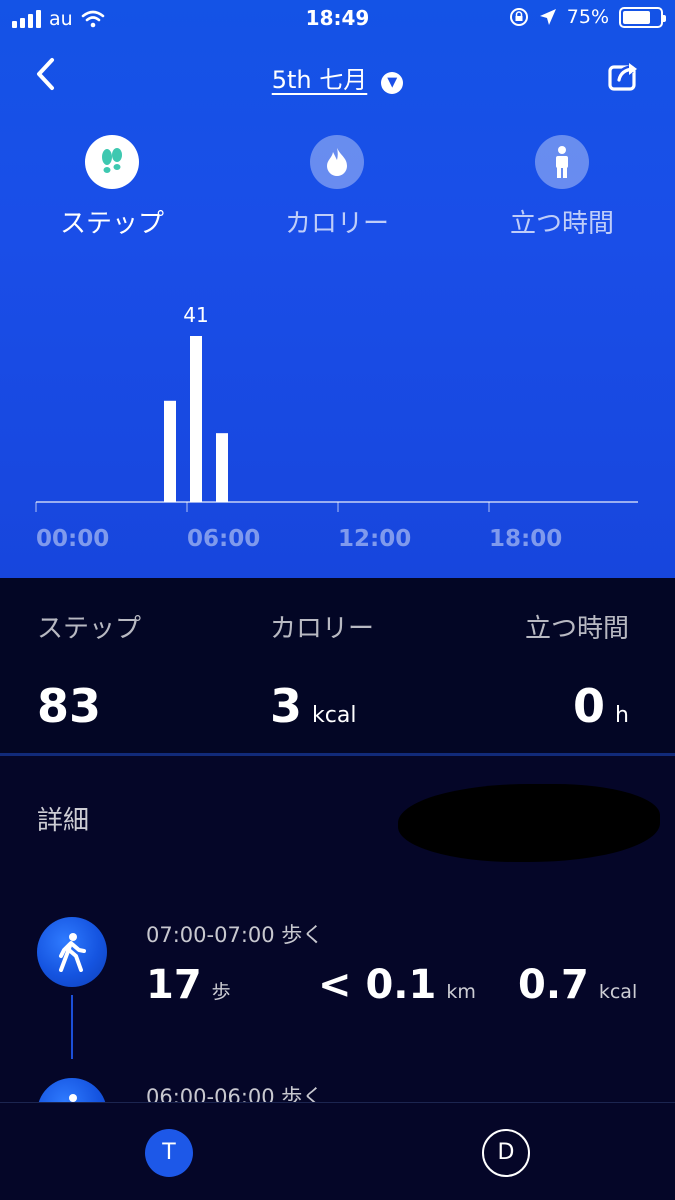  What do you see at coordinates (322, 670) in the screenshot?
I see `summary-calories: カロリー 3 kcal` at bounding box center [322, 670].